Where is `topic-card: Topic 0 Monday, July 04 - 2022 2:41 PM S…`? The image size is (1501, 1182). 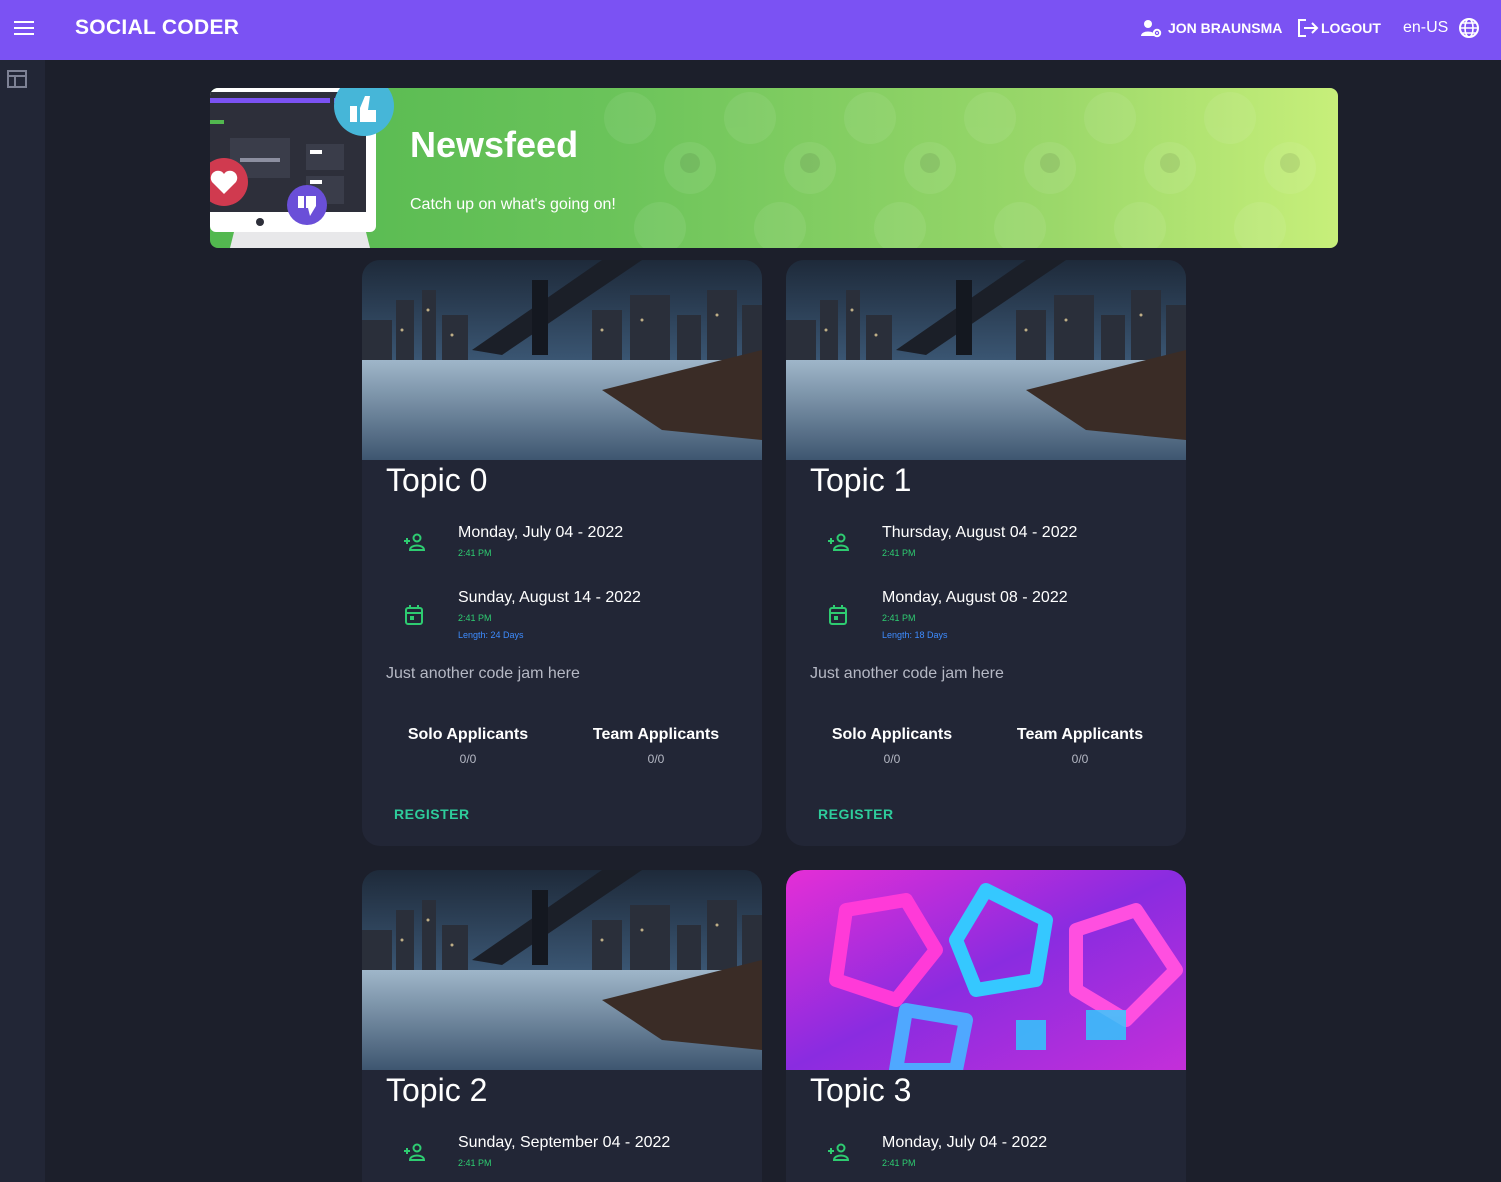 topic-card: Topic 0 Monday, July 04 - 2022 2:41 PM S… is located at coordinates (562, 553).